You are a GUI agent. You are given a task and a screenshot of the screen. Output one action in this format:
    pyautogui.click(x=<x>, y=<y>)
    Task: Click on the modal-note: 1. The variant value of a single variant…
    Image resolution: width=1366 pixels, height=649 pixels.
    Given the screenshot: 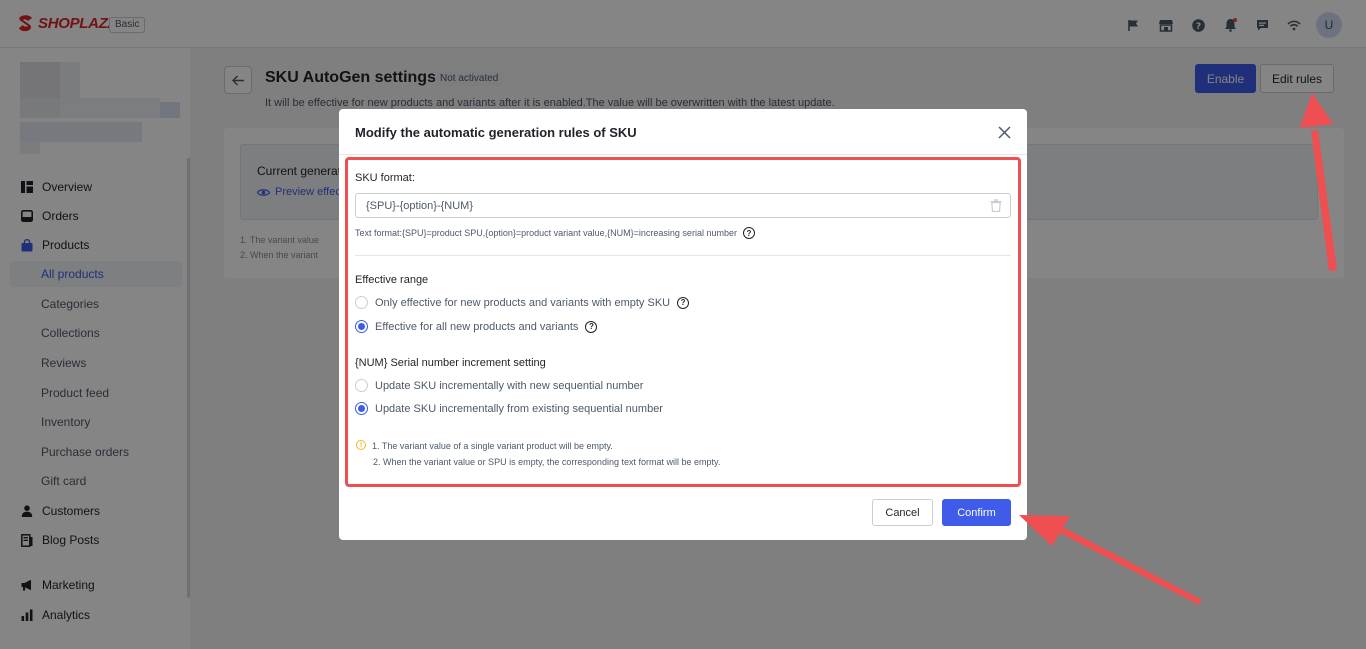 What is the action you would take?
    pyautogui.click(x=492, y=446)
    